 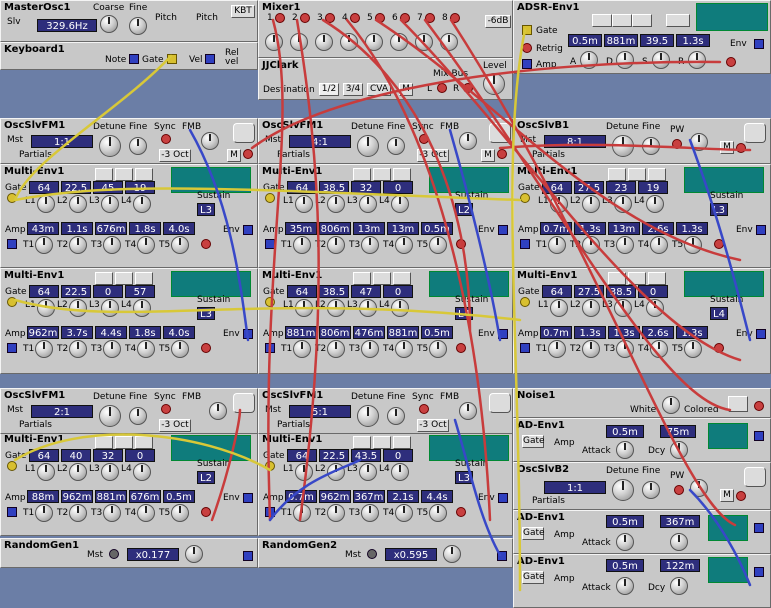 What do you see at coordinates (697, 60) in the screenshot?
I see `adsr-r-knob` at bounding box center [697, 60].